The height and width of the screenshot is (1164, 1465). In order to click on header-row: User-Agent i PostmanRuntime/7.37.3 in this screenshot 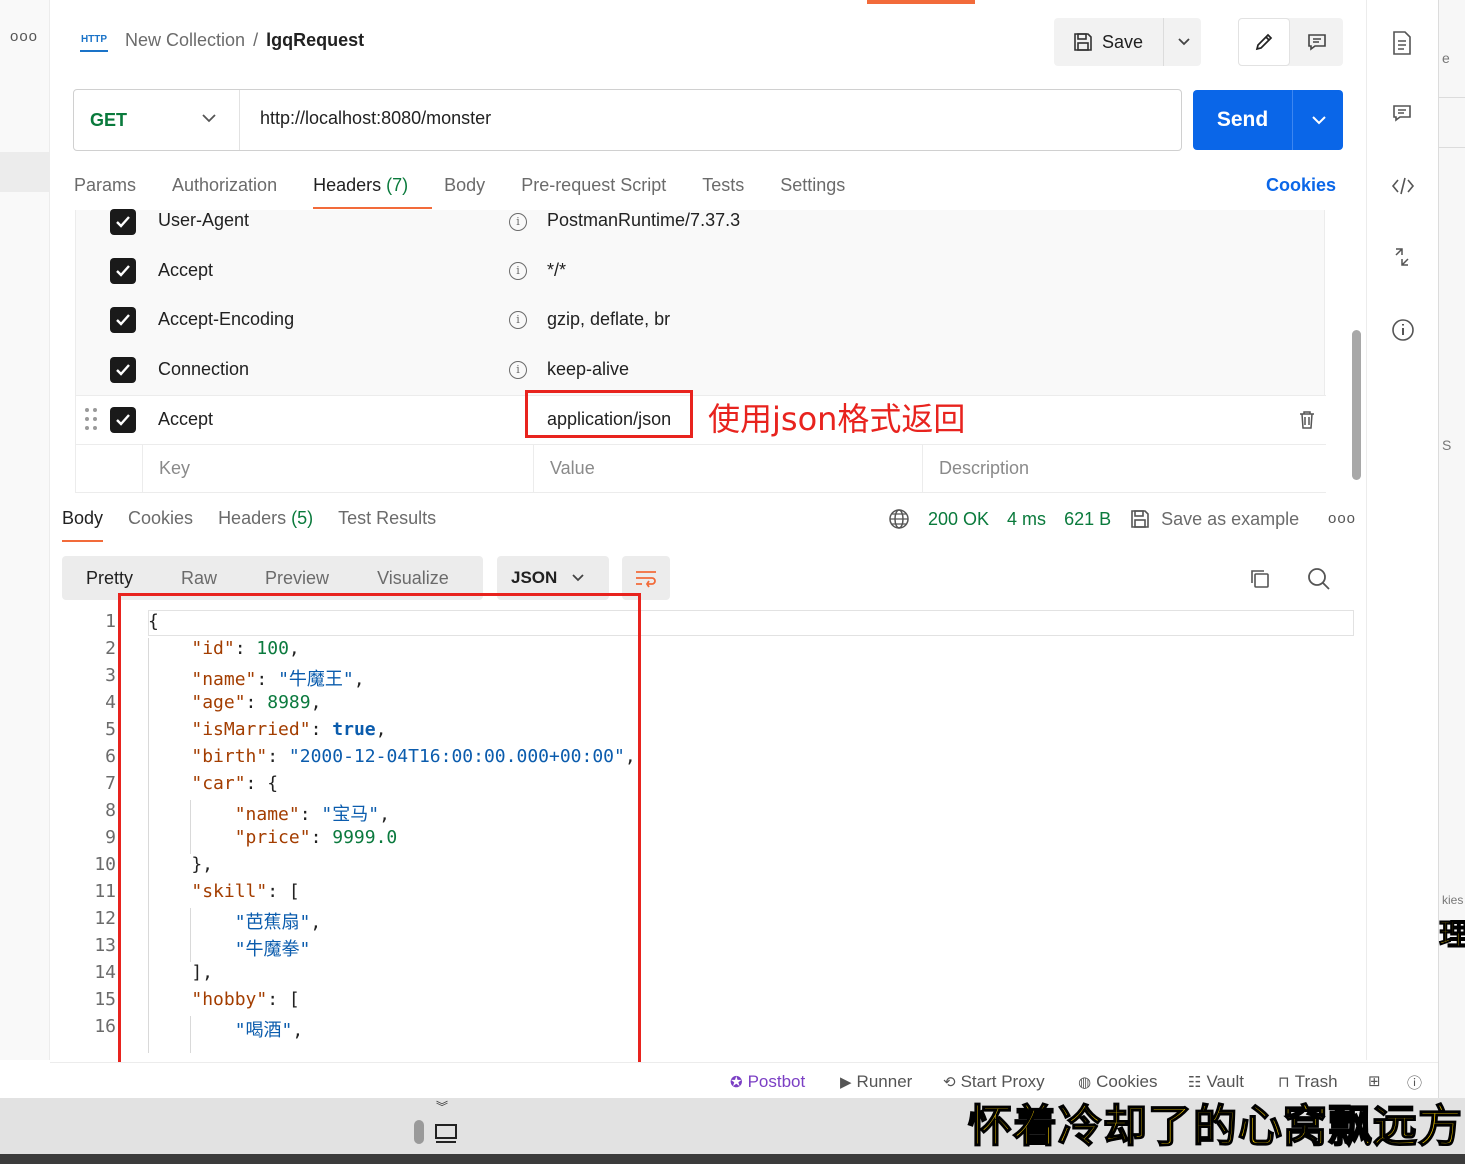, I will do `click(701, 222)`.